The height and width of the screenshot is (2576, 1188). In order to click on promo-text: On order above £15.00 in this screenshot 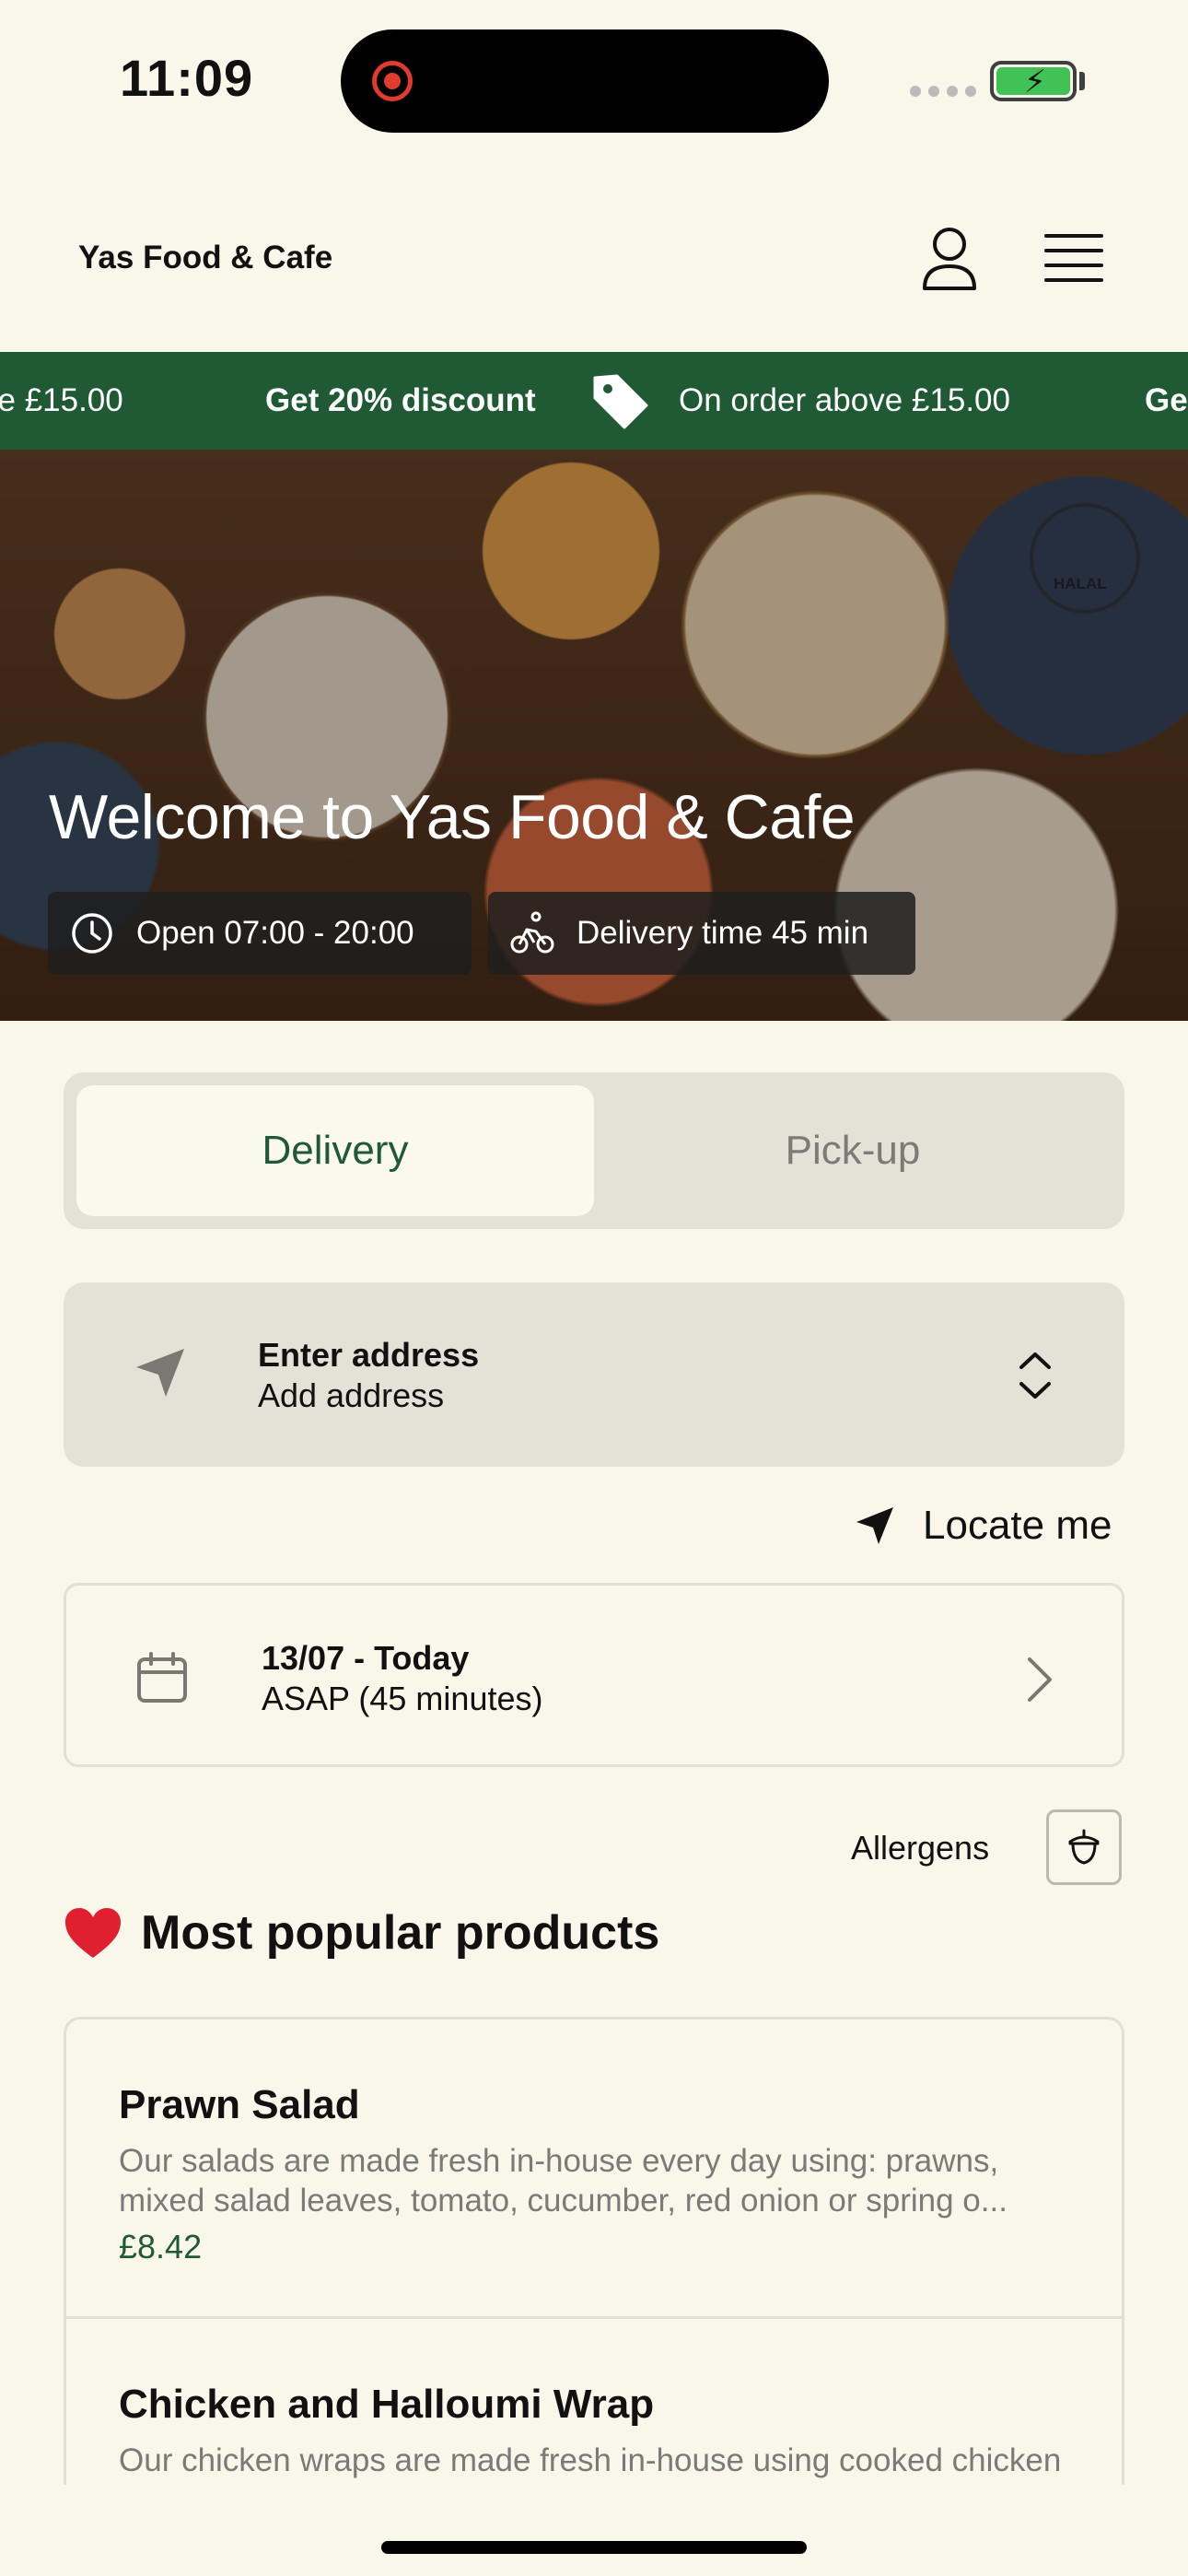, I will do `click(844, 400)`.